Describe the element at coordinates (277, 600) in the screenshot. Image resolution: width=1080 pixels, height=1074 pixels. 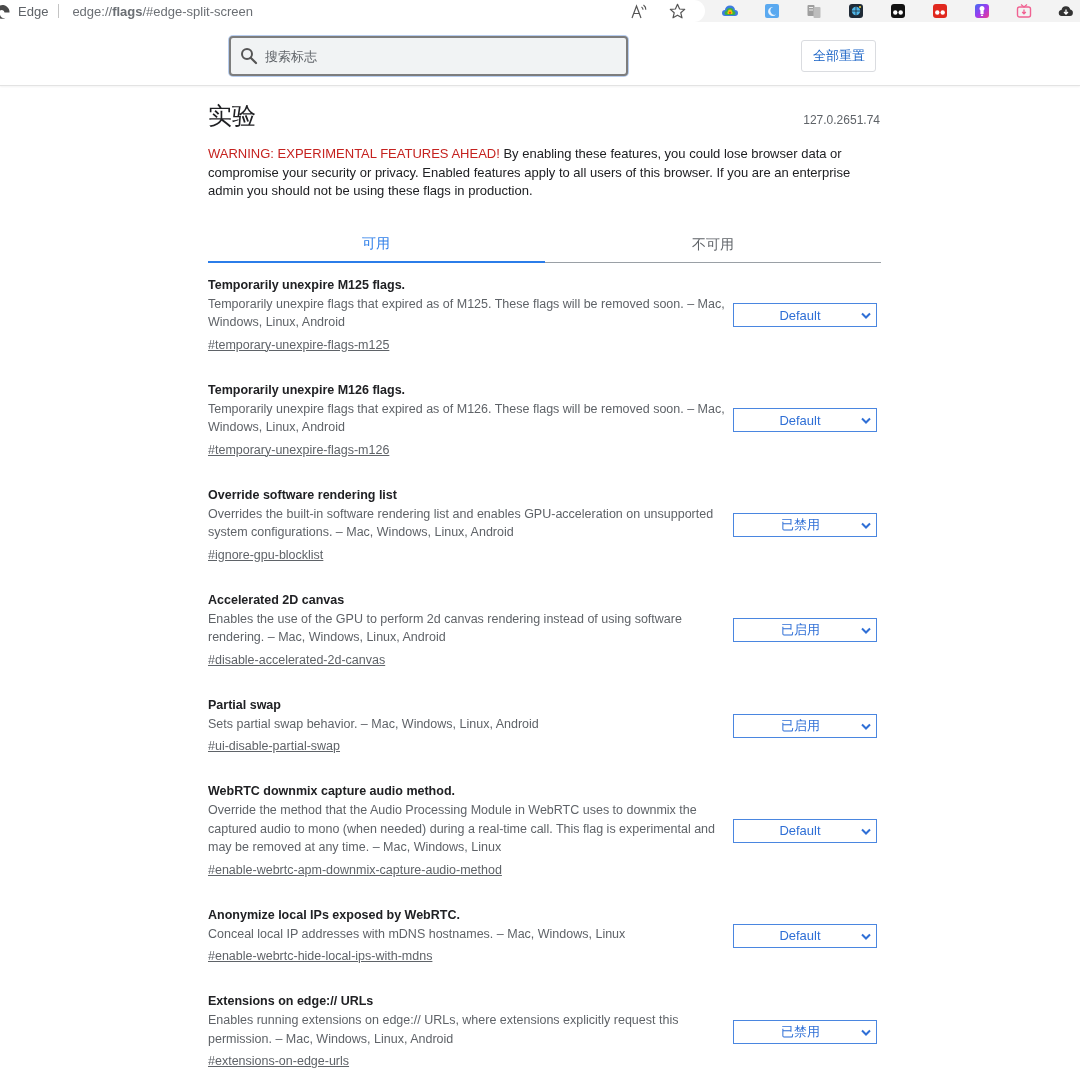
I see `flag-title: Accelerated 2D canvas` at that location.